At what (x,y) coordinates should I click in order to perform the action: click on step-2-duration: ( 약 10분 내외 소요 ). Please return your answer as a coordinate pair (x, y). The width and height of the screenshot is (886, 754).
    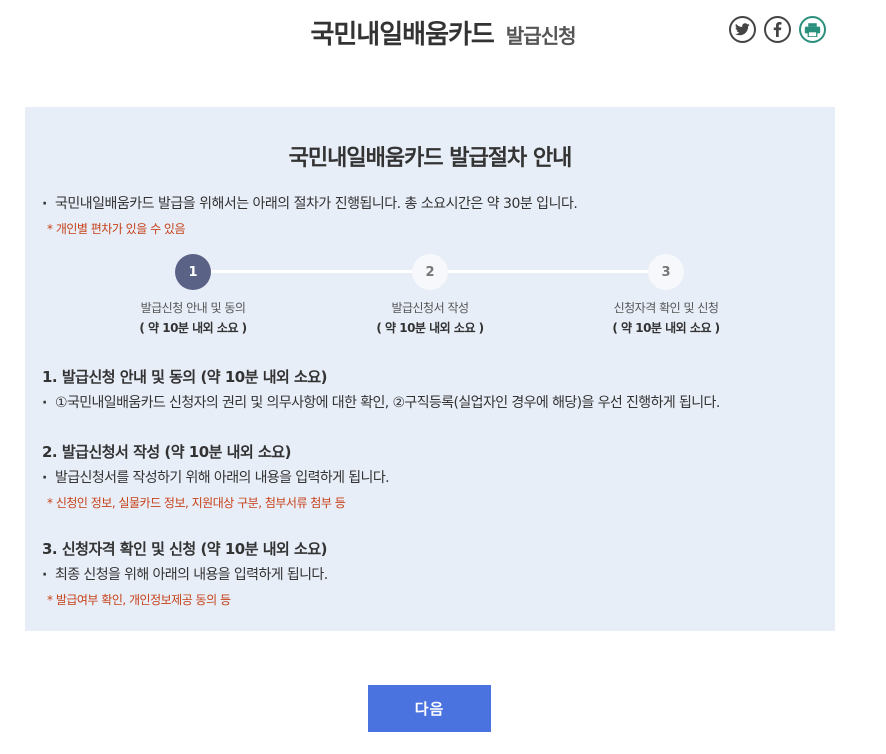
    Looking at the image, I should click on (430, 328).